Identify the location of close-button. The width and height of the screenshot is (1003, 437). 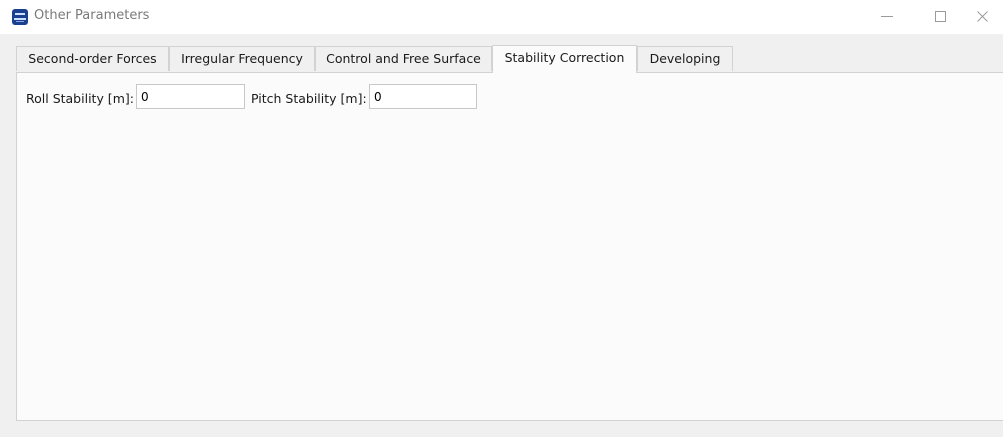
(981, 17).